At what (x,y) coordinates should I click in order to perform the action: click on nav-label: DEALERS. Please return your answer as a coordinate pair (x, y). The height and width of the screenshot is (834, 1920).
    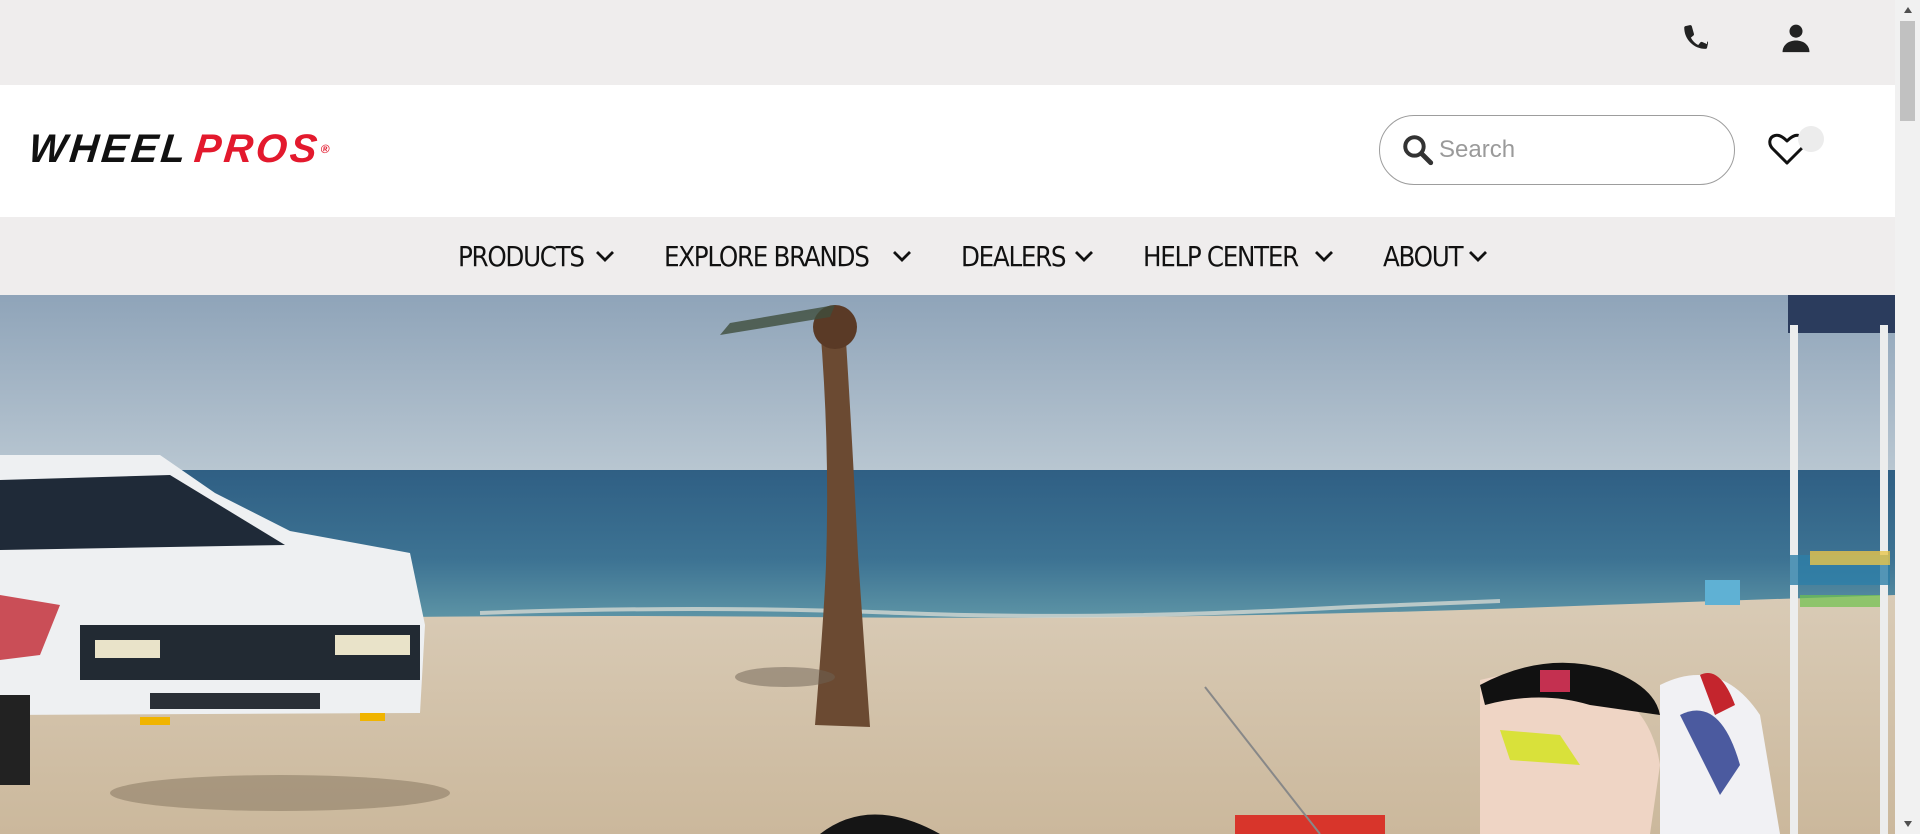
    Looking at the image, I should click on (1013, 256).